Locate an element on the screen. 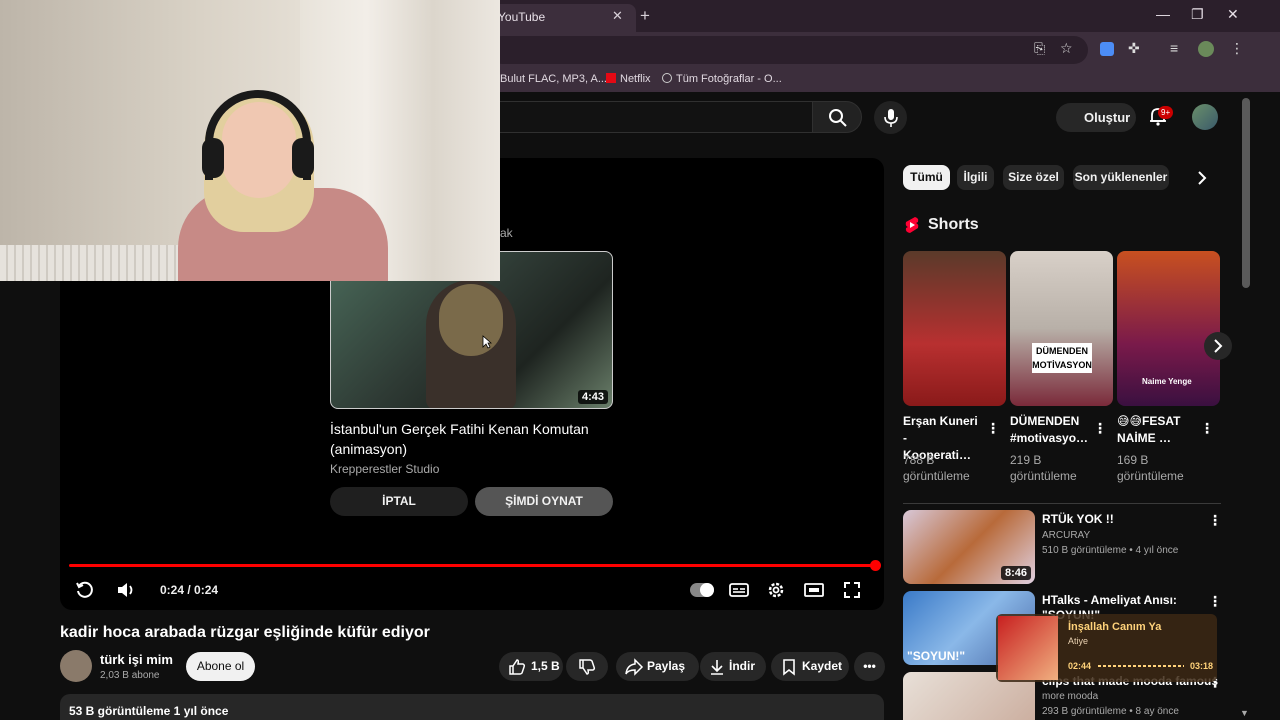  search-input is located at coordinates (650, 117).